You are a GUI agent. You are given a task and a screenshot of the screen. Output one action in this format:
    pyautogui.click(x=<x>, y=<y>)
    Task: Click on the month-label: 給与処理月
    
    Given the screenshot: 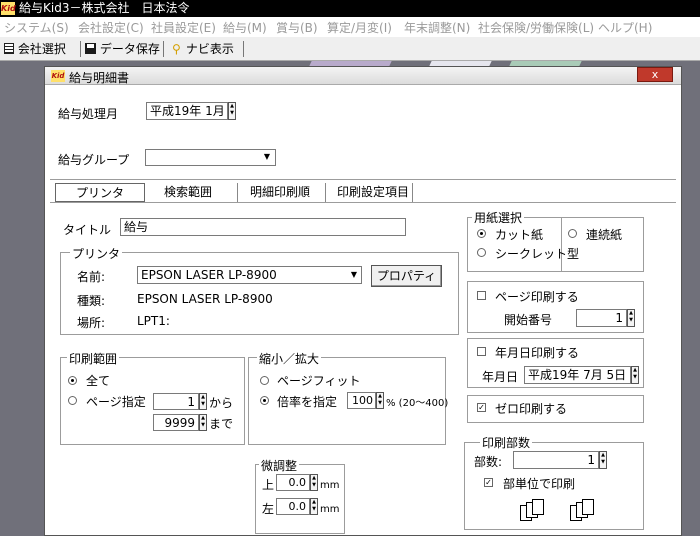 What is the action you would take?
    pyautogui.click(x=88, y=114)
    